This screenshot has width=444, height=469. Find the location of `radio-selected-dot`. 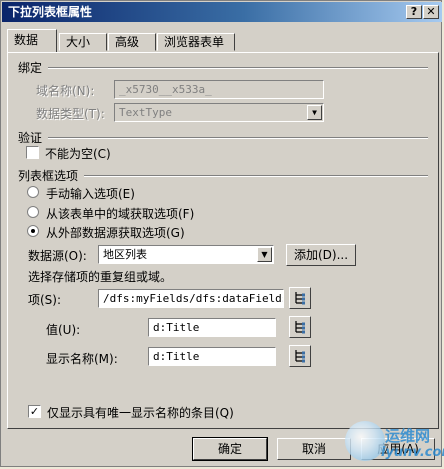

radio-selected-dot is located at coordinates (33, 231).